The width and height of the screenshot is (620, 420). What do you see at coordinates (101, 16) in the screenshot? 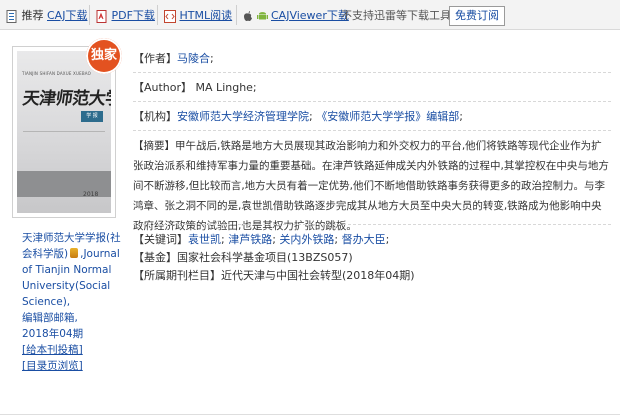
I see `pdf-icon` at bounding box center [101, 16].